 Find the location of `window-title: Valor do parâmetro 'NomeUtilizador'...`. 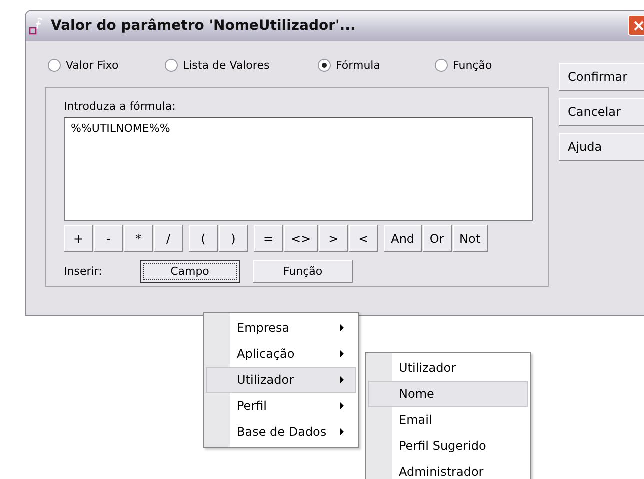

window-title: Valor do parâmetro 'NomeUtilizador'... is located at coordinates (203, 26).